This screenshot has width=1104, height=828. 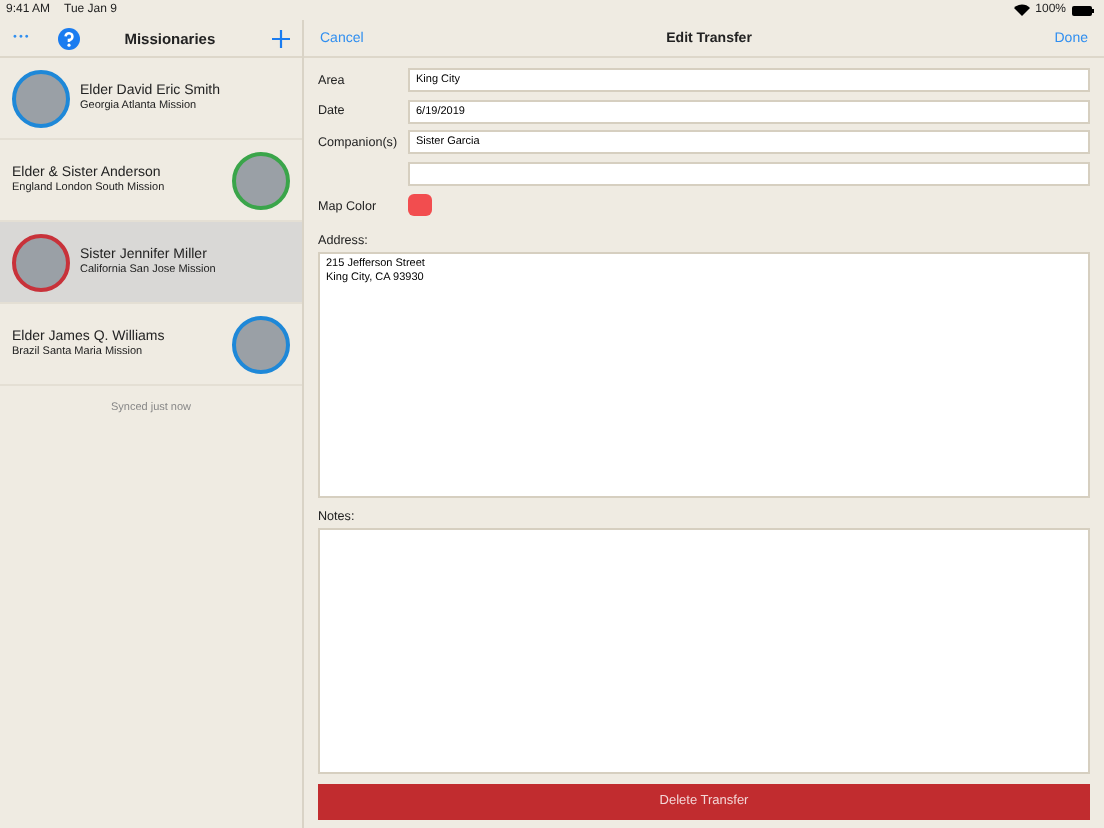 I want to click on battery-icon, so click(x=1083, y=10).